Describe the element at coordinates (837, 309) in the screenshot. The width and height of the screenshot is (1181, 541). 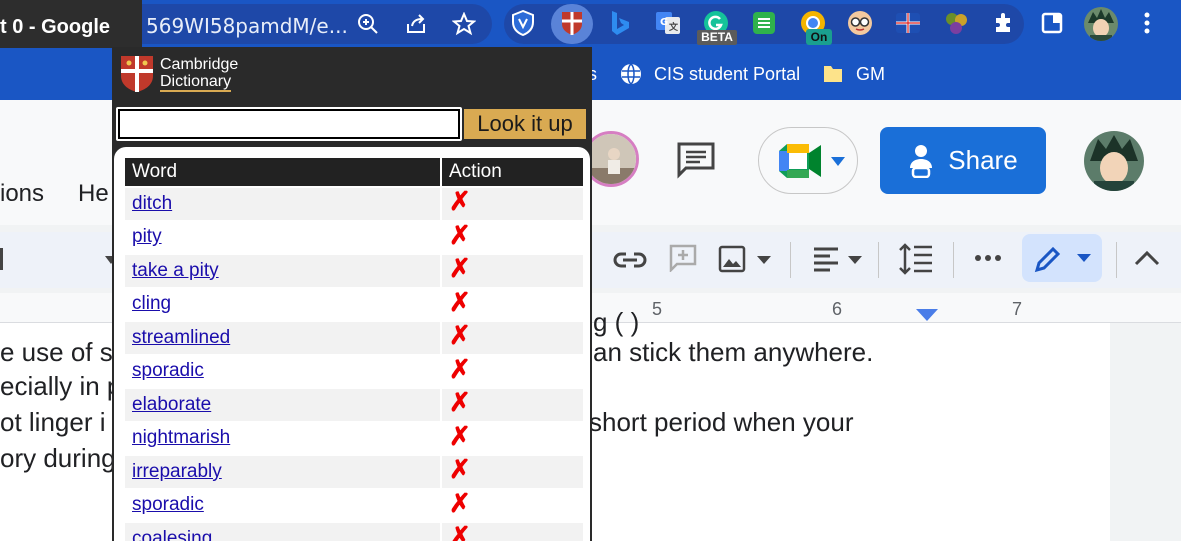
I see `ruler-number: 6` at that location.